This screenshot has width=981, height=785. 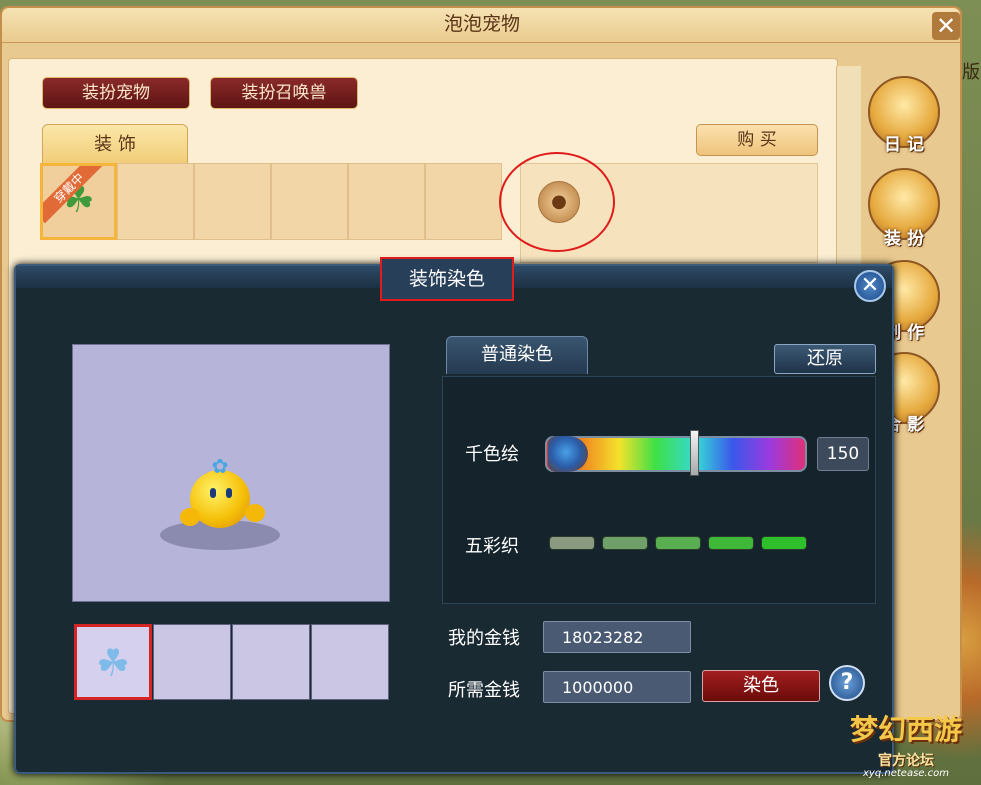 I want to click on game-logo: 梦幻西游 官方论坛 xyq.netease.com, so click(x=906, y=743).